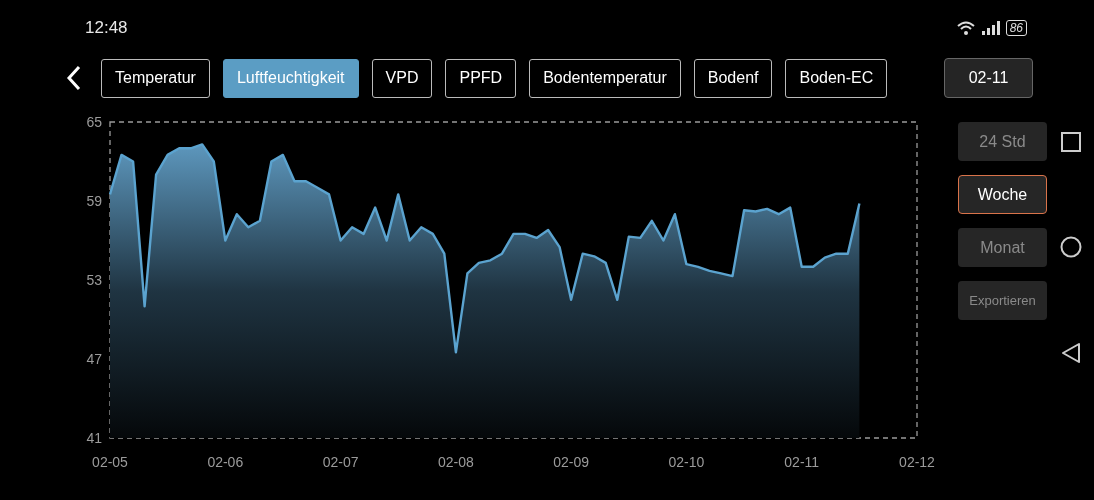  What do you see at coordinates (94, 122) in the screenshot?
I see `y-axis-label: 65` at bounding box center [94, 122].